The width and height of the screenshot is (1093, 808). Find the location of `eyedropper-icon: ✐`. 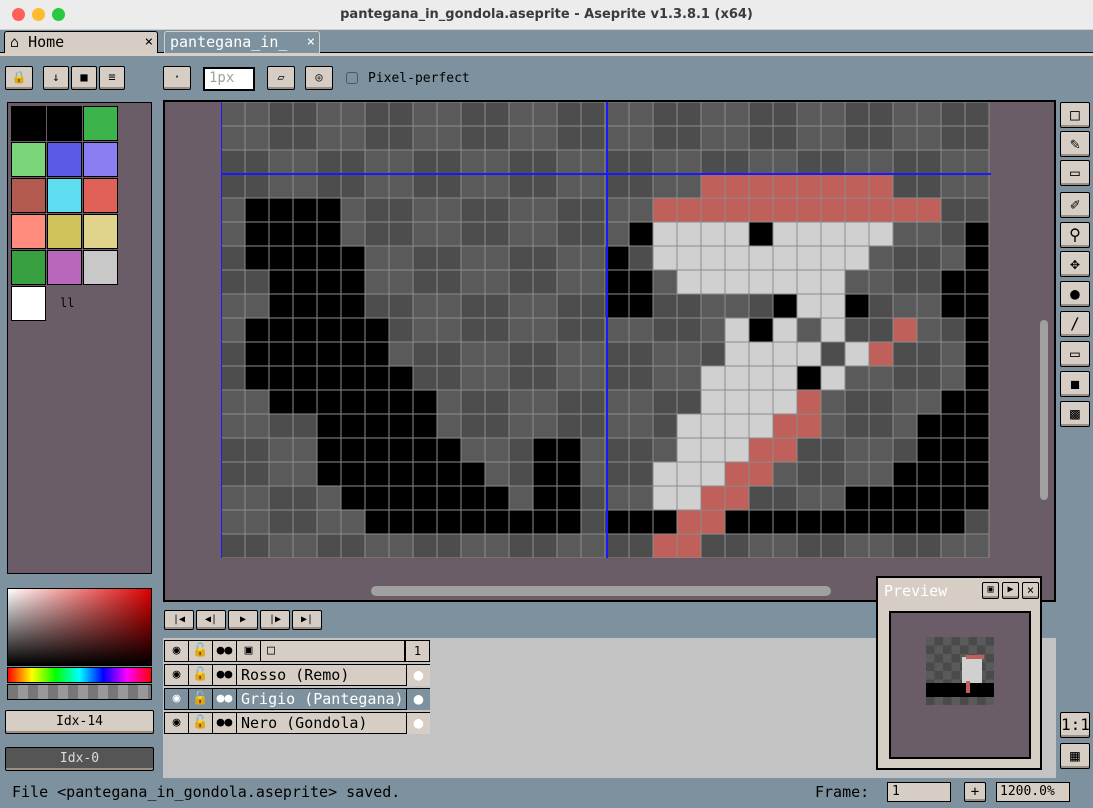

eyedropper-icon: ✐ is located at coordinates (1075, 205).